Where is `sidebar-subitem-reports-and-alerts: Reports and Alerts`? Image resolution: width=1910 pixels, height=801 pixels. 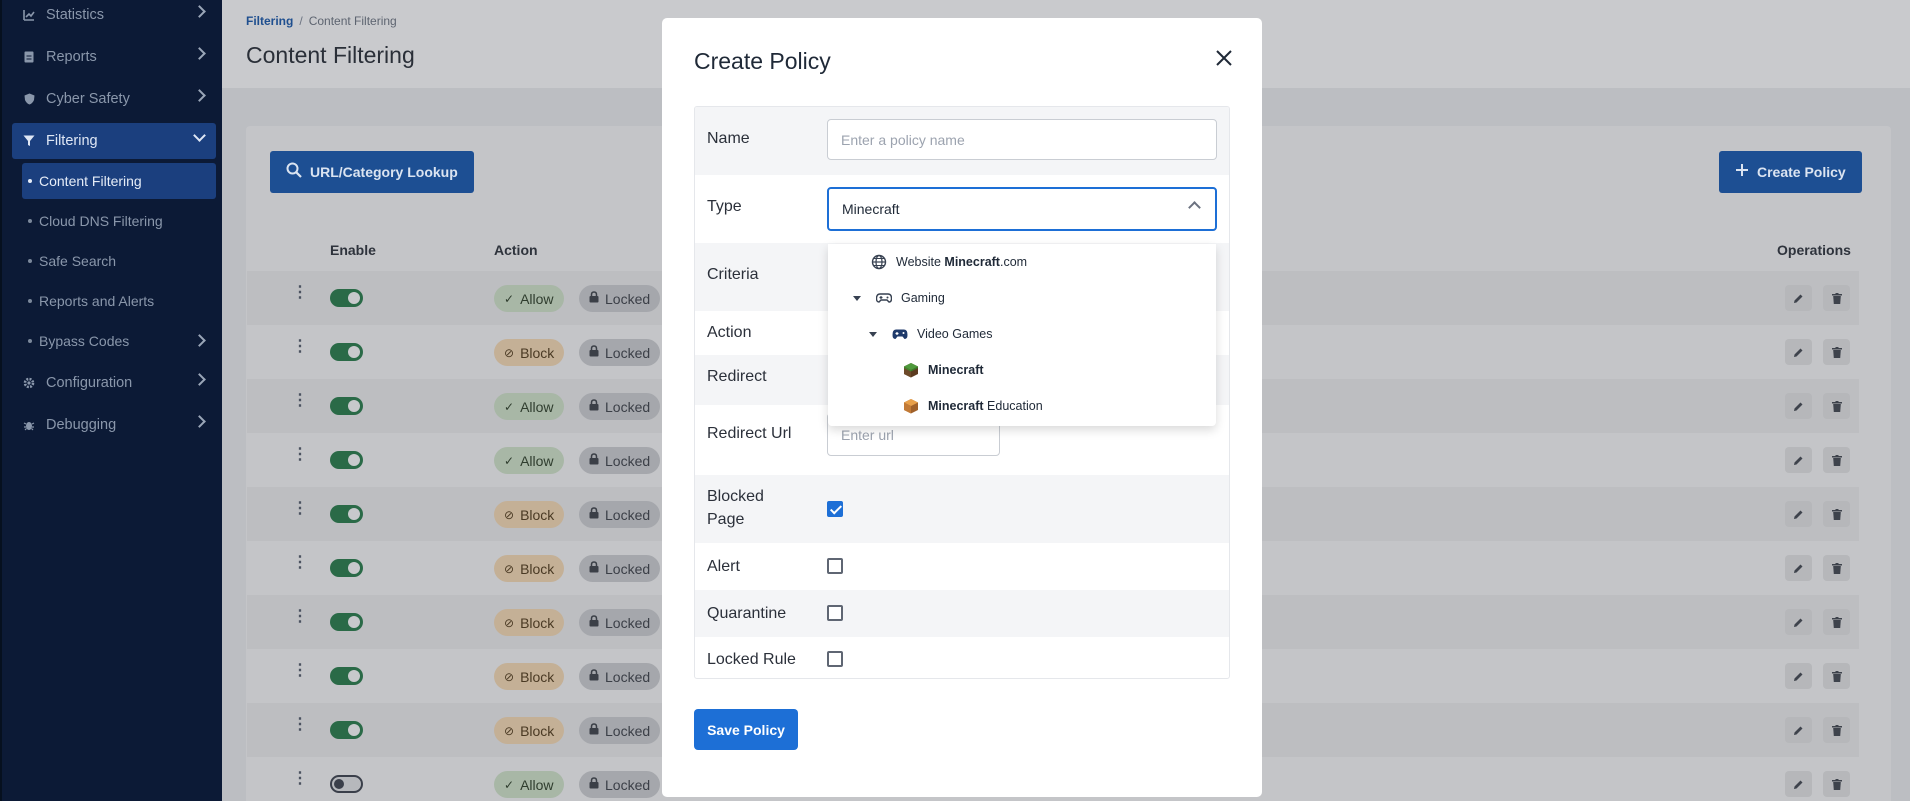 sidebar-subitem-reports-and-alerts: Reports and Alerts is located at coordinates (119, 301).